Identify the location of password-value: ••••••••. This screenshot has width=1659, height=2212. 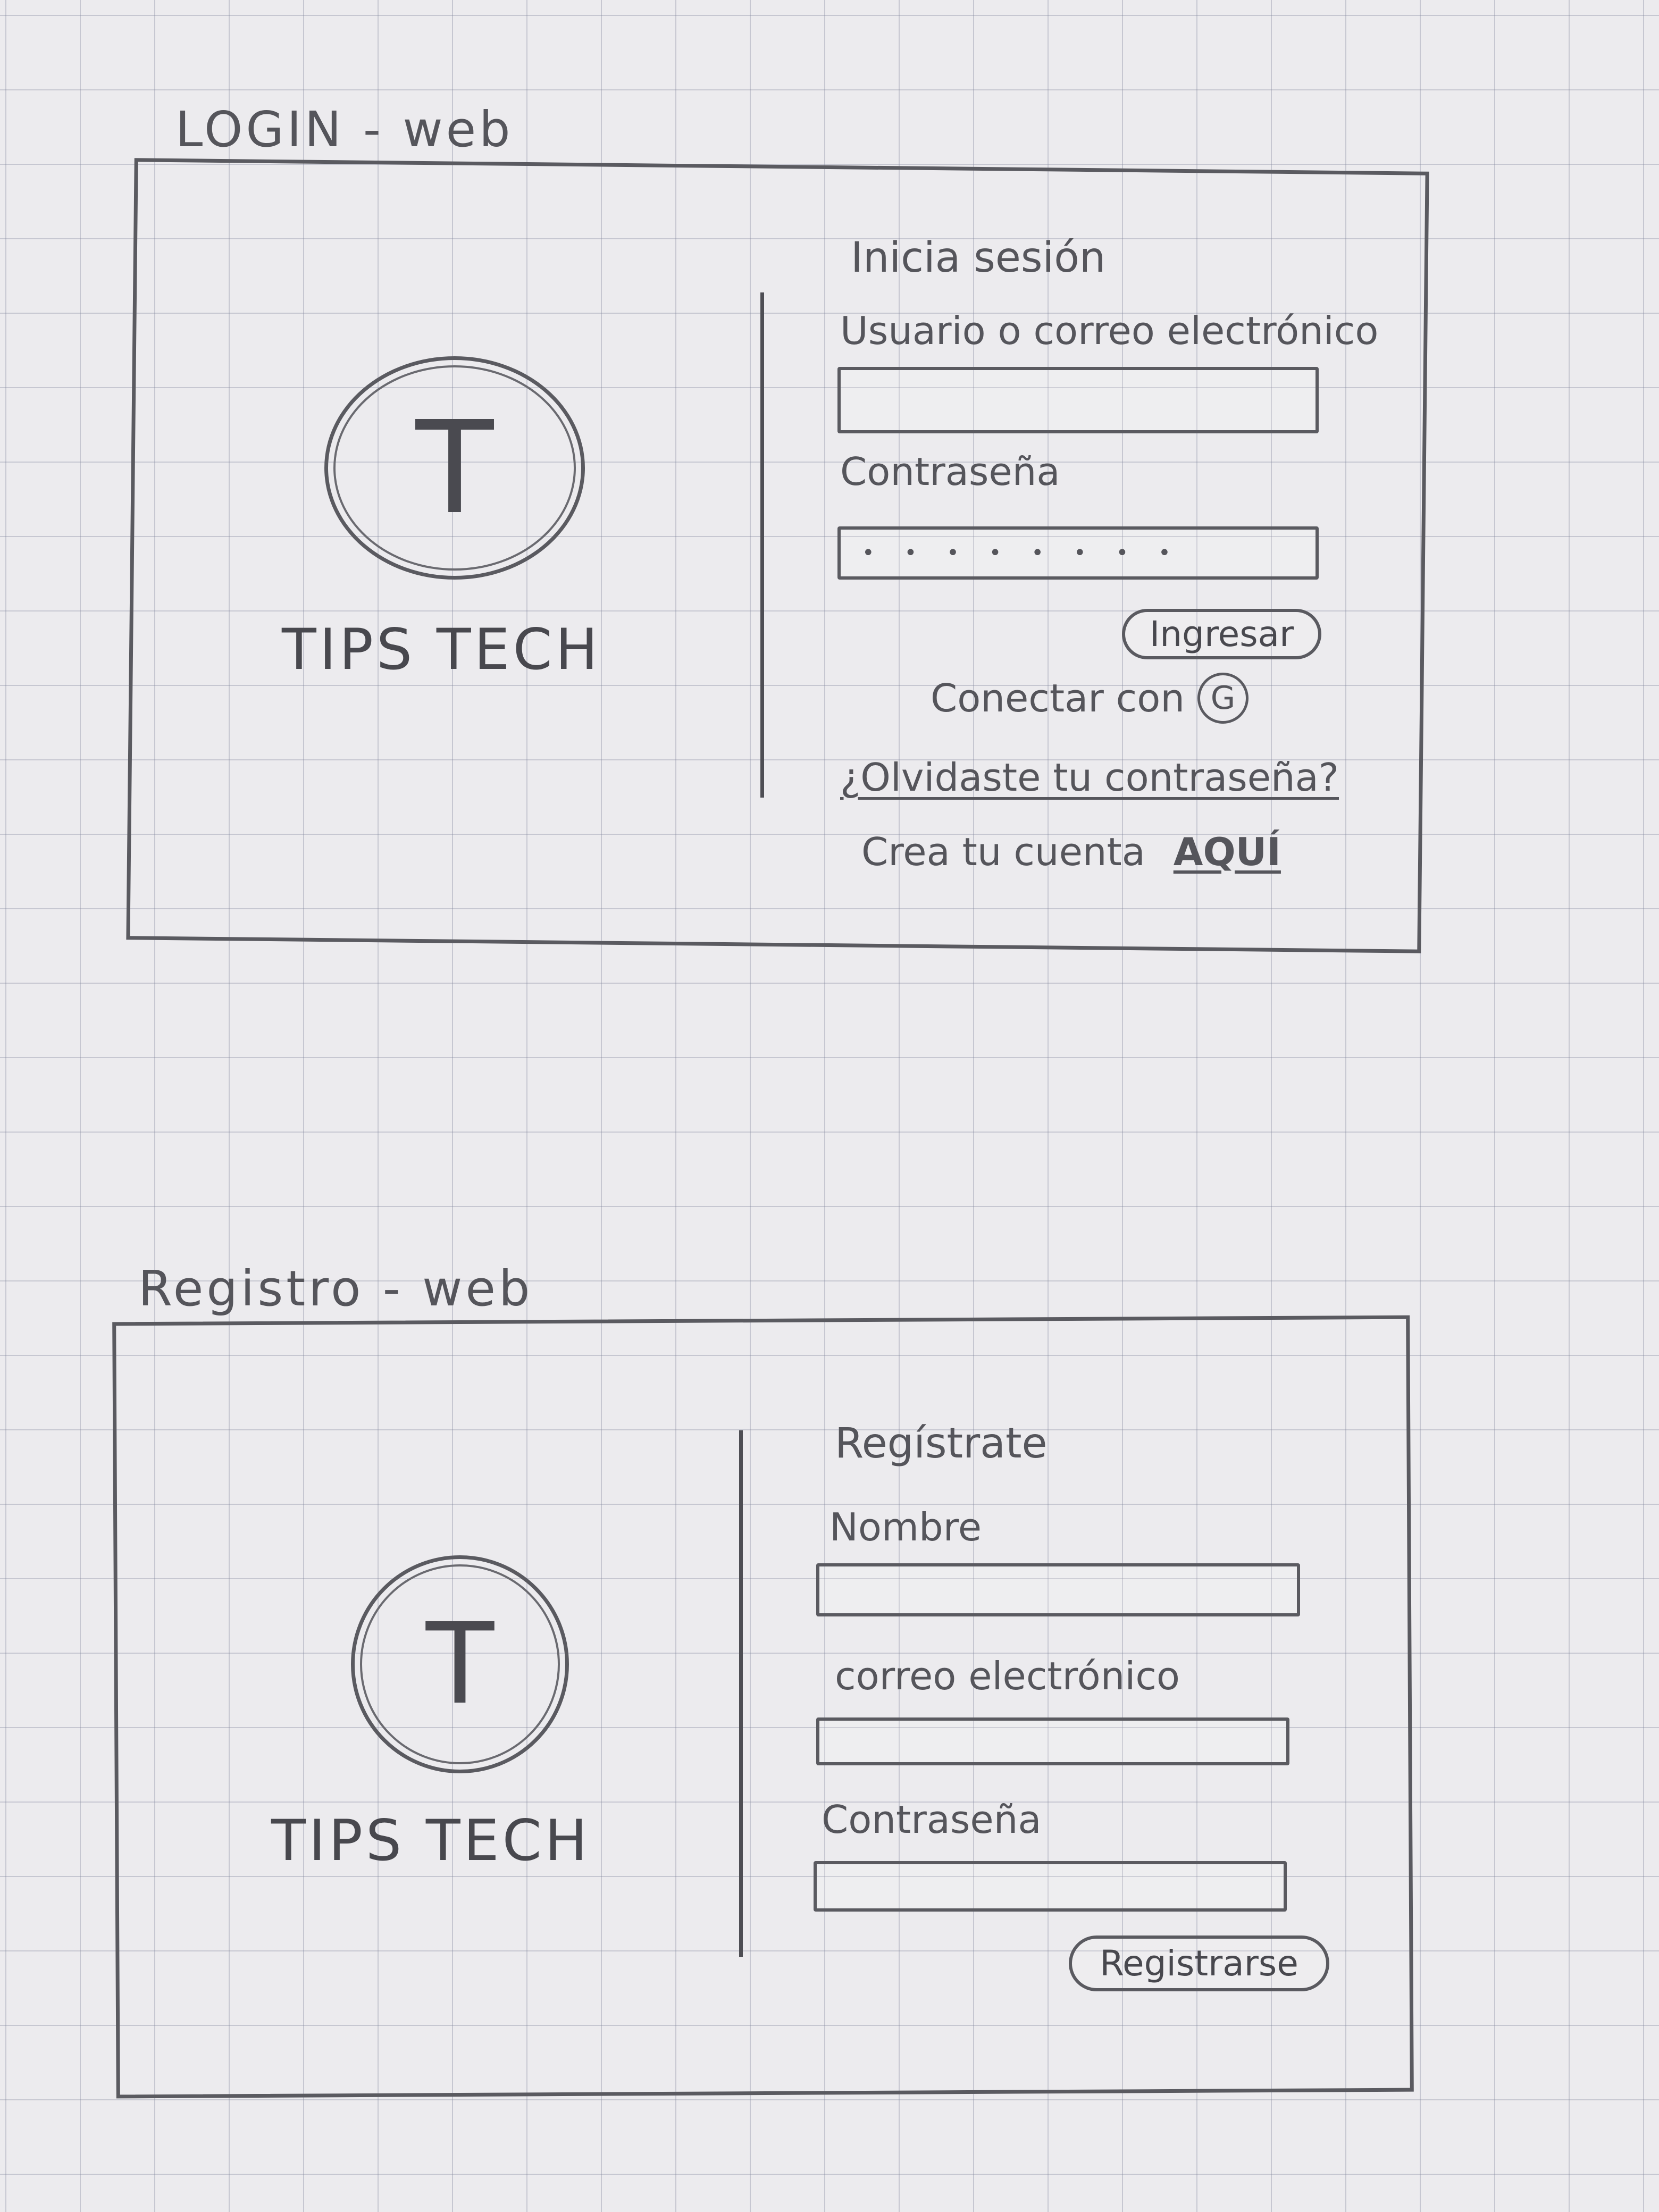
(1031, 553).